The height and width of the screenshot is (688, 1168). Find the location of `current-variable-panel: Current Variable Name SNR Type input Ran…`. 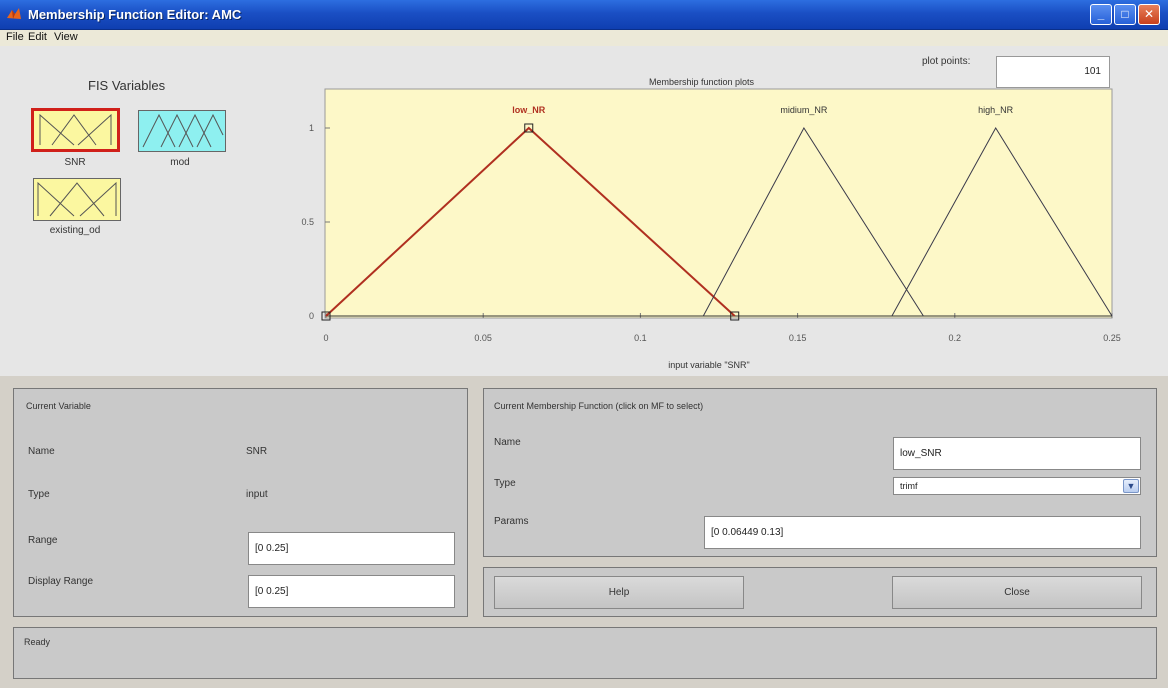

current-variable-panel: Current Variable Name SNR Type input Ran… is located at coordinates (240, 502).